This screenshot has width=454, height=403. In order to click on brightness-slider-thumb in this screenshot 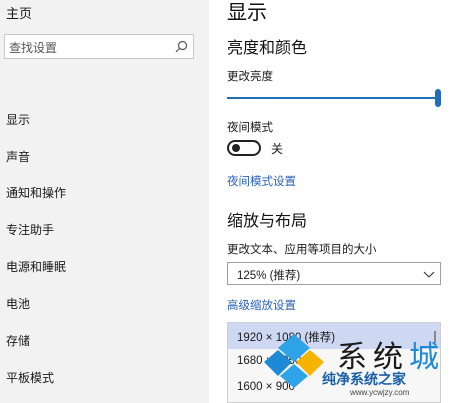, I will do `click(438, 98)`.